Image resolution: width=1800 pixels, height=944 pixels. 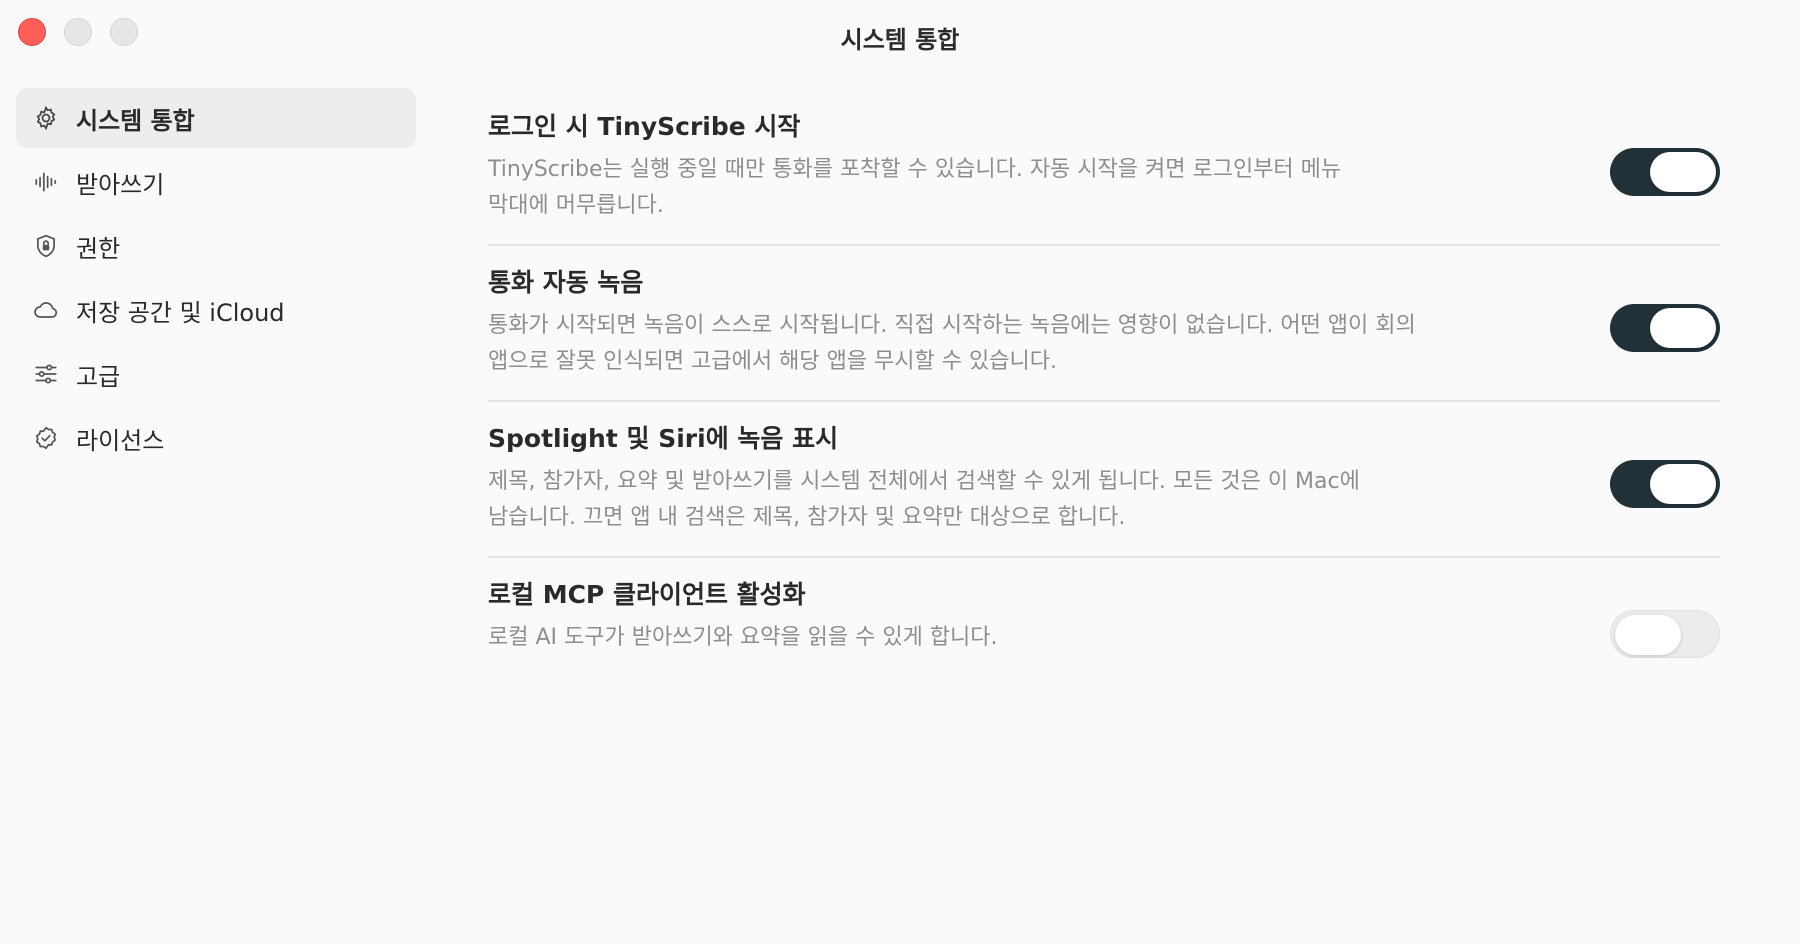 What do you see at coordinates (46, 118) in the screenshot?
I see `gear-icon` at bounding box center [46, 118].